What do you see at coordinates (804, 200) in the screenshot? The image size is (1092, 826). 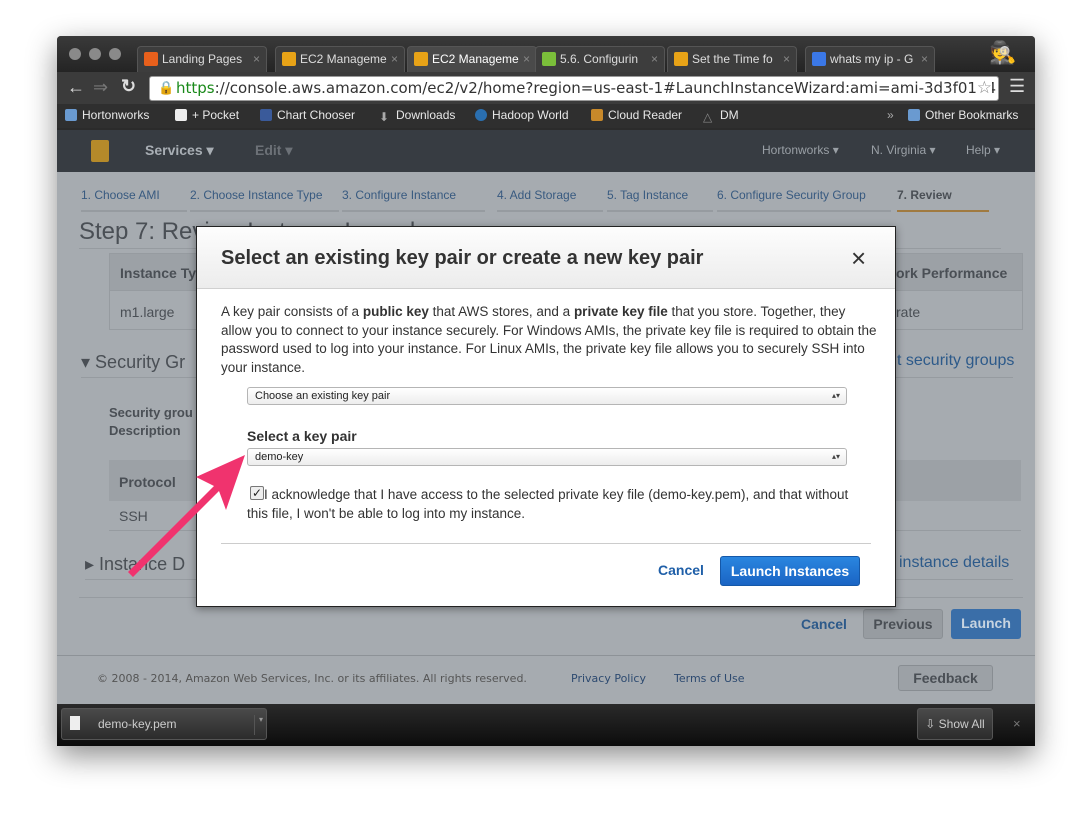 I see `step-security-group: 6. Configure Security Group` at bounding box center [804, 200].